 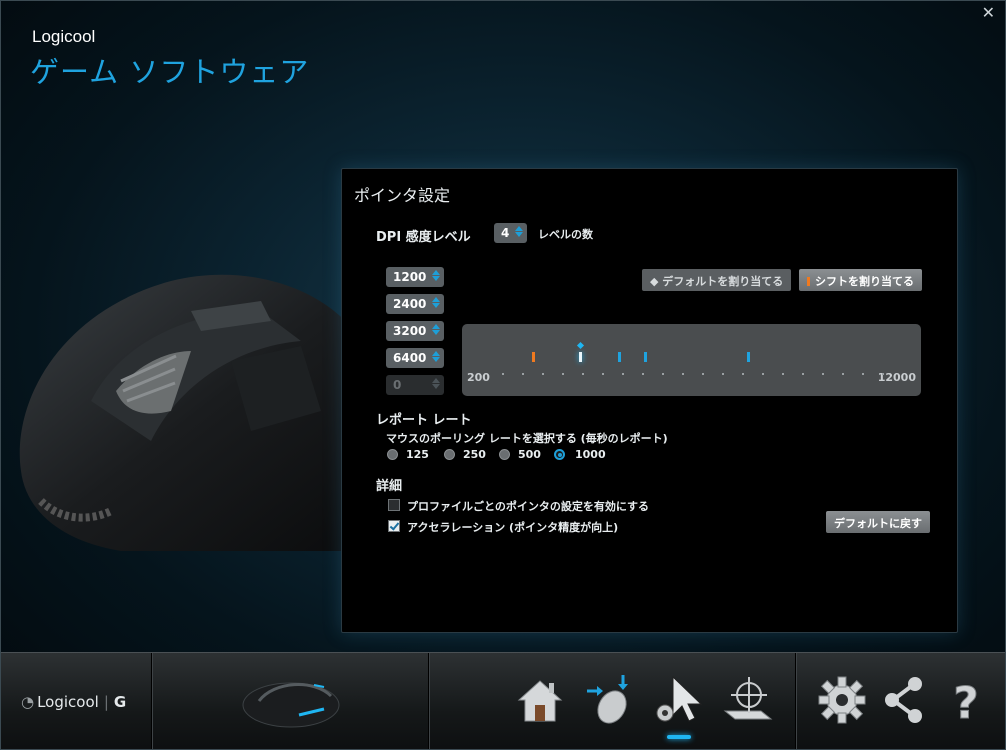 I want to click on acceleration-label: アクセラレーション (ポインタ精度が向上), so click(x=513, y=527).